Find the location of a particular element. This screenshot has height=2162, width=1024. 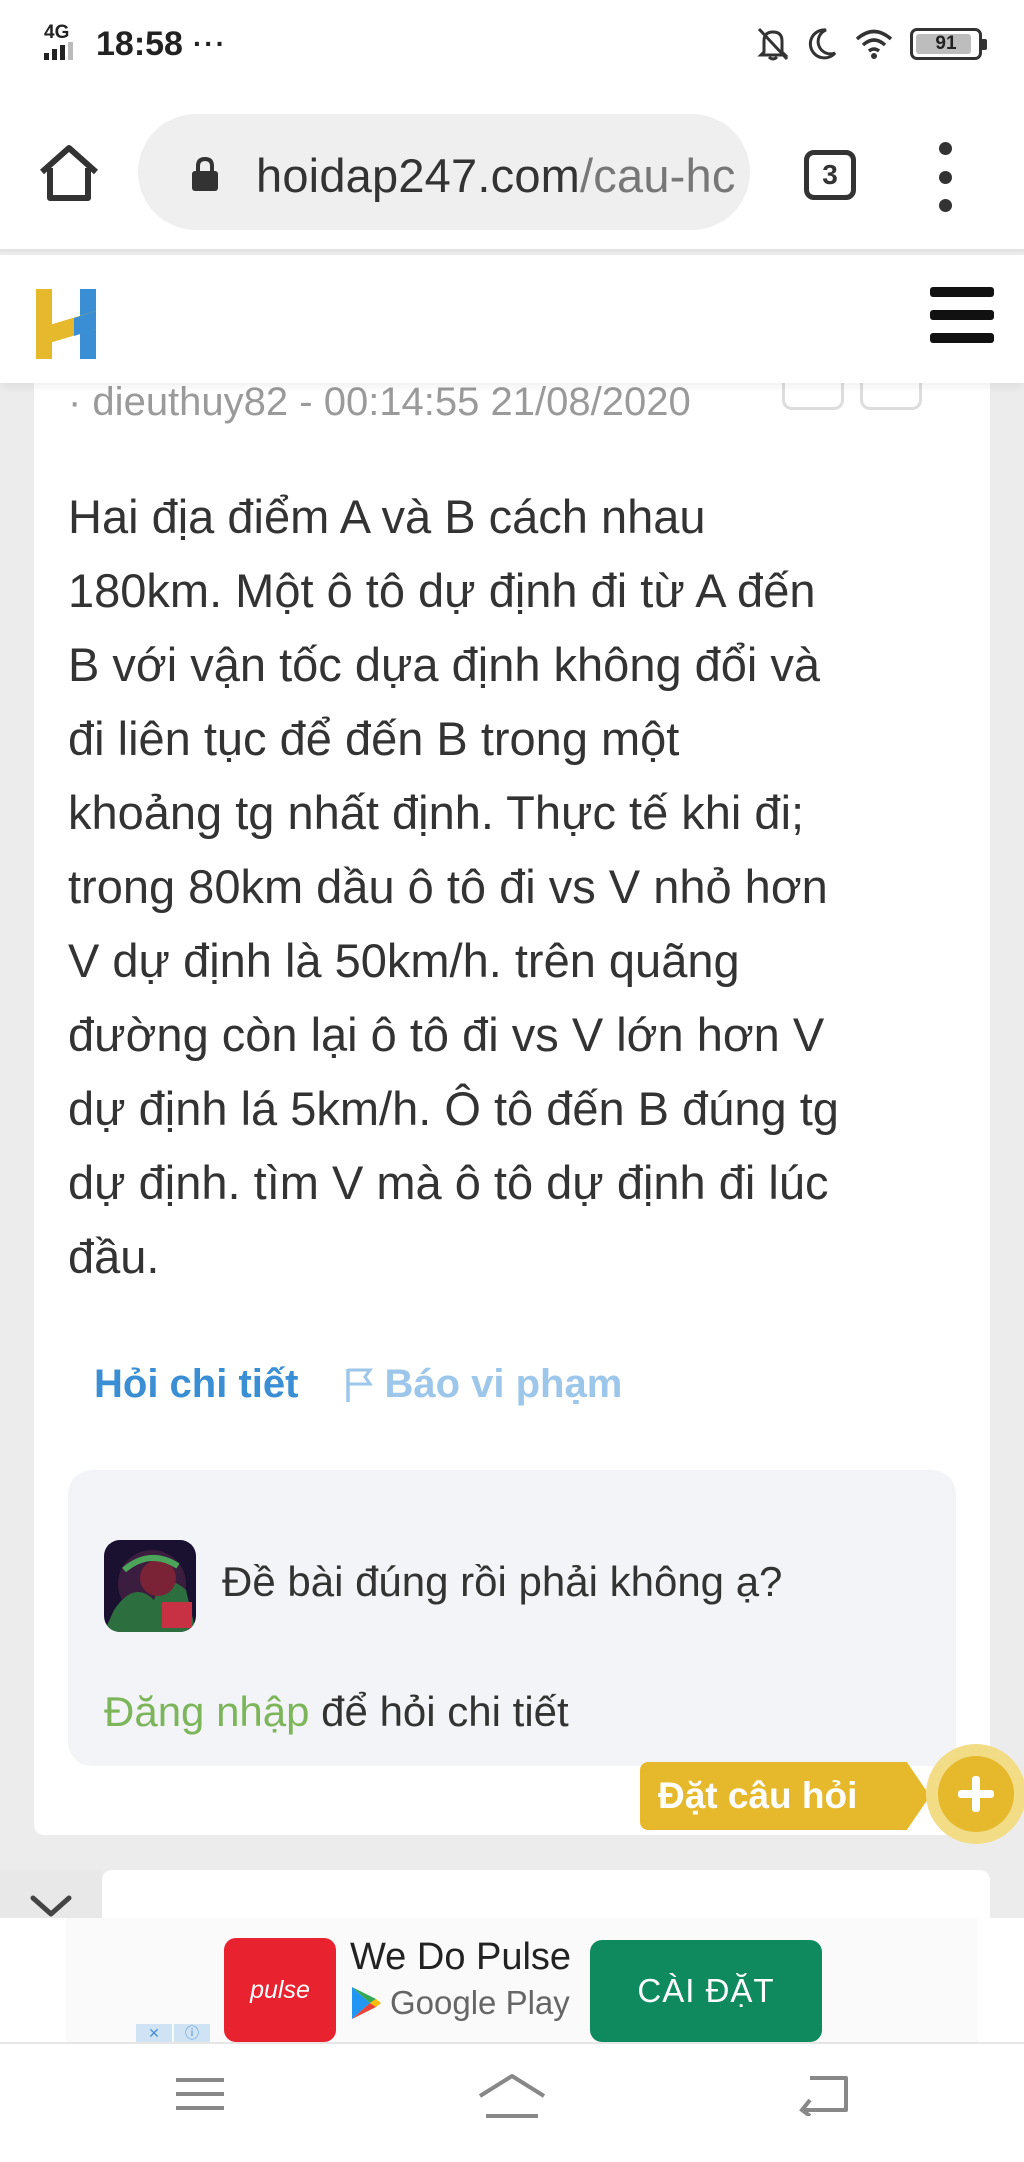

wifi-icon is located at coordinates (874, 44).